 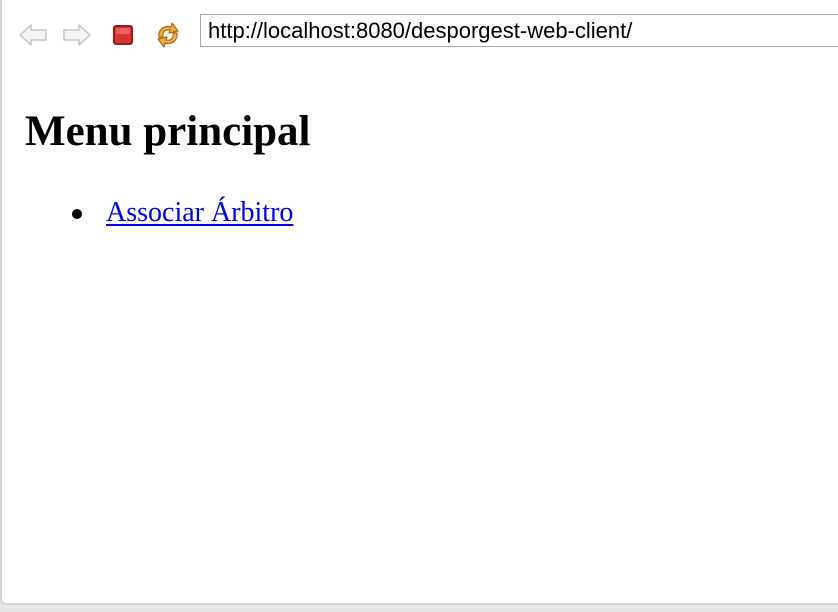 What do you see at coordinates (199, 212) in the screenshot?
I see `associar-arbitro-link: Associar Árbitro` at bounding box center [199, 212].